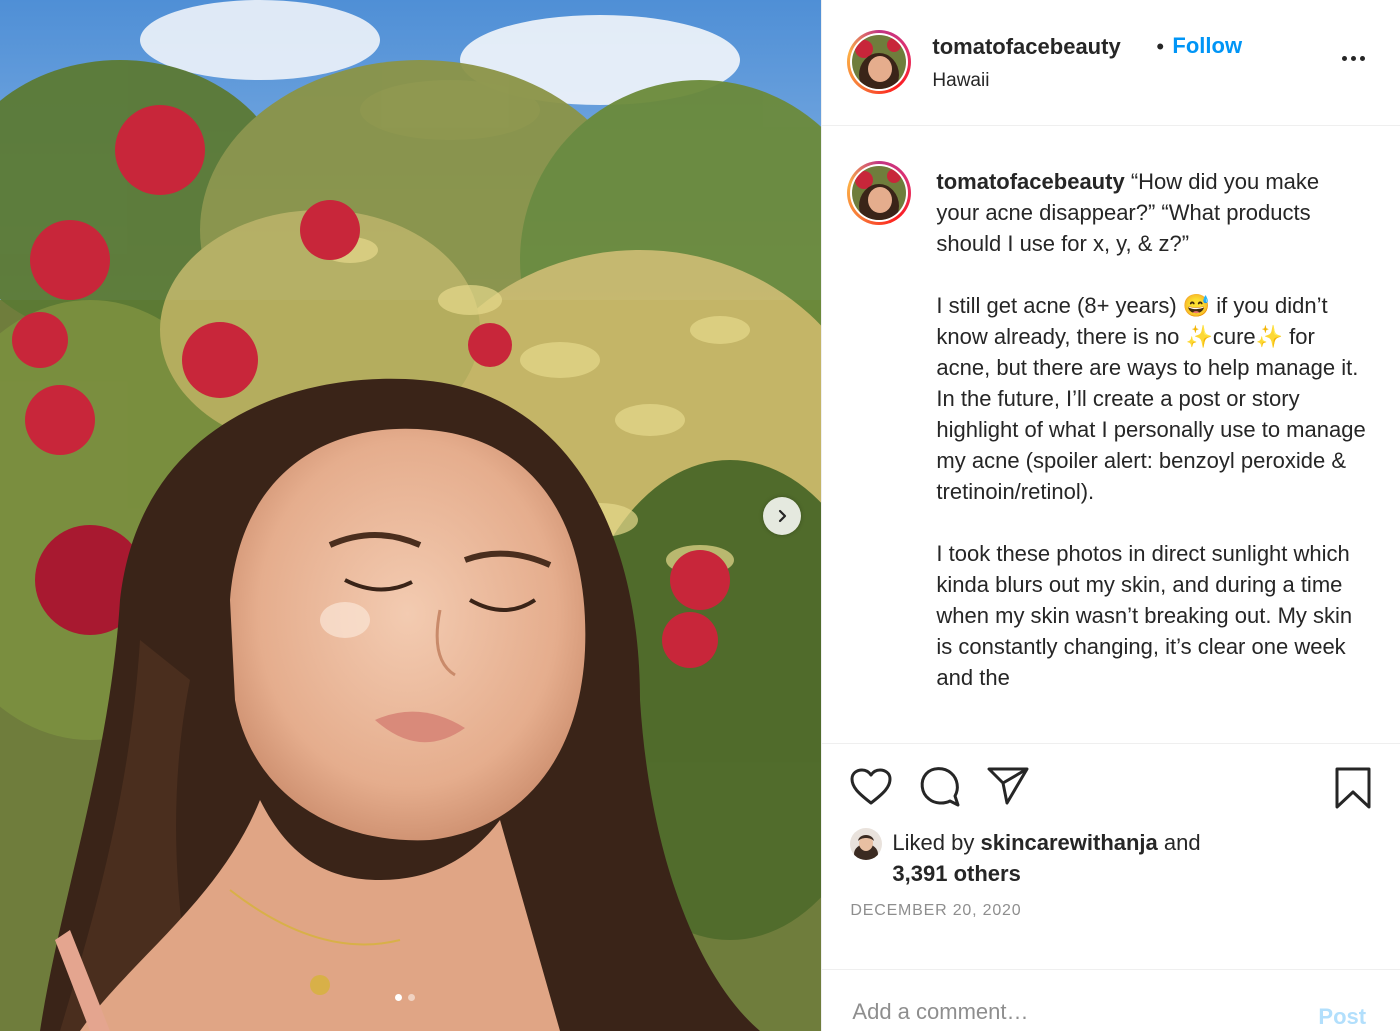 Image resolution: width=1400 pixels, height=1031 pixels. What do you see at coordinates (1111, 935) in the screenshot?
I see `post-date-row: DECEMBER 20, 2020` at bounding box center [1111, 935].